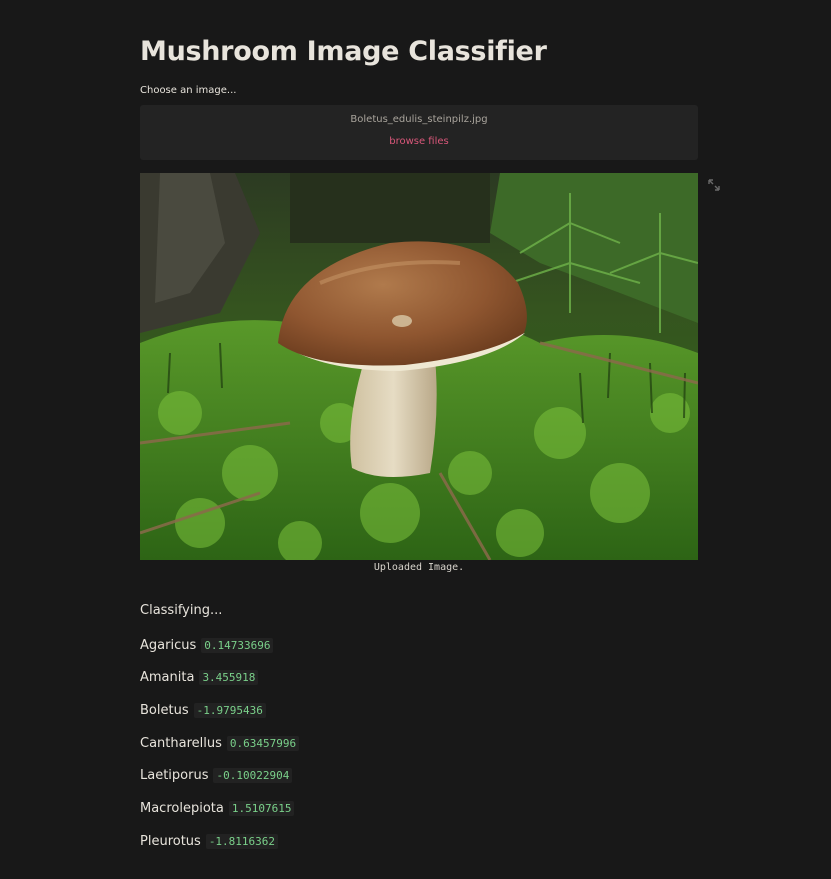 Image resolution: width=831 pixels, height=879 pixels. What do you see at coordinates (181, 743) in the screenshot?
I see `result-name: Cantharellus` at bounding box center [181, 743].